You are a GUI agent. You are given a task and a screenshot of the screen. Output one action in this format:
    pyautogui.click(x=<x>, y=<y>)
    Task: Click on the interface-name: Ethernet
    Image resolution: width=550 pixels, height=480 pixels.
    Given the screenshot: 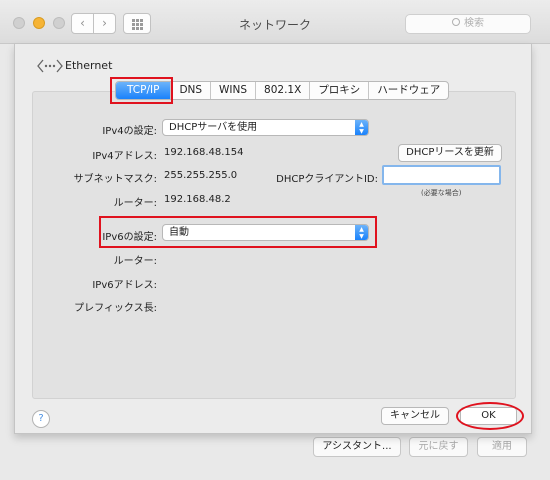 What is the action you would take?
    pyautogui.click(x=89, y=65)
    